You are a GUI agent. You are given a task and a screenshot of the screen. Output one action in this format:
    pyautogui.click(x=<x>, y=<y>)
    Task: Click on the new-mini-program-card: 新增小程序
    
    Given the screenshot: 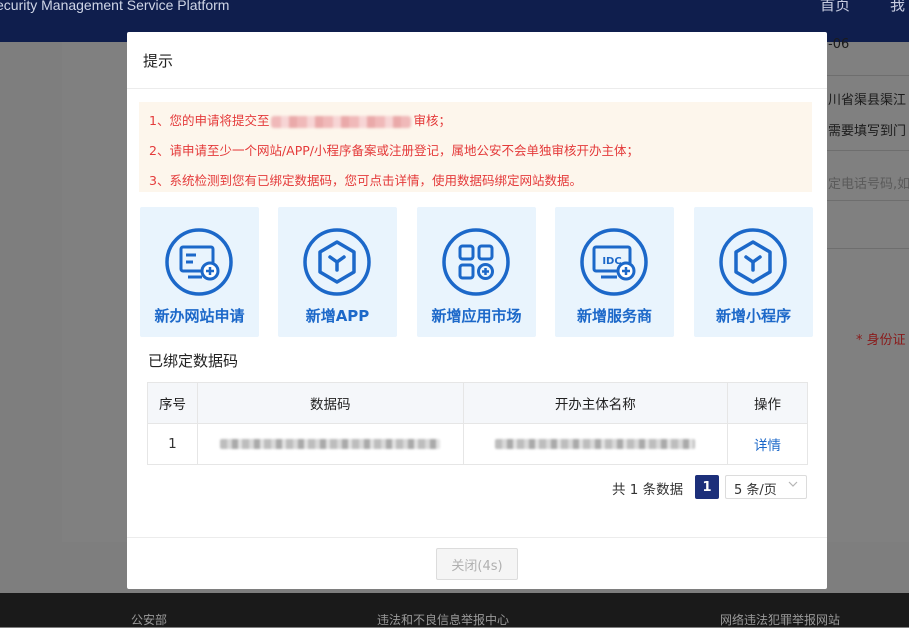 What is the action you would take?
    pyautogui.click(x=753, y=272)
    